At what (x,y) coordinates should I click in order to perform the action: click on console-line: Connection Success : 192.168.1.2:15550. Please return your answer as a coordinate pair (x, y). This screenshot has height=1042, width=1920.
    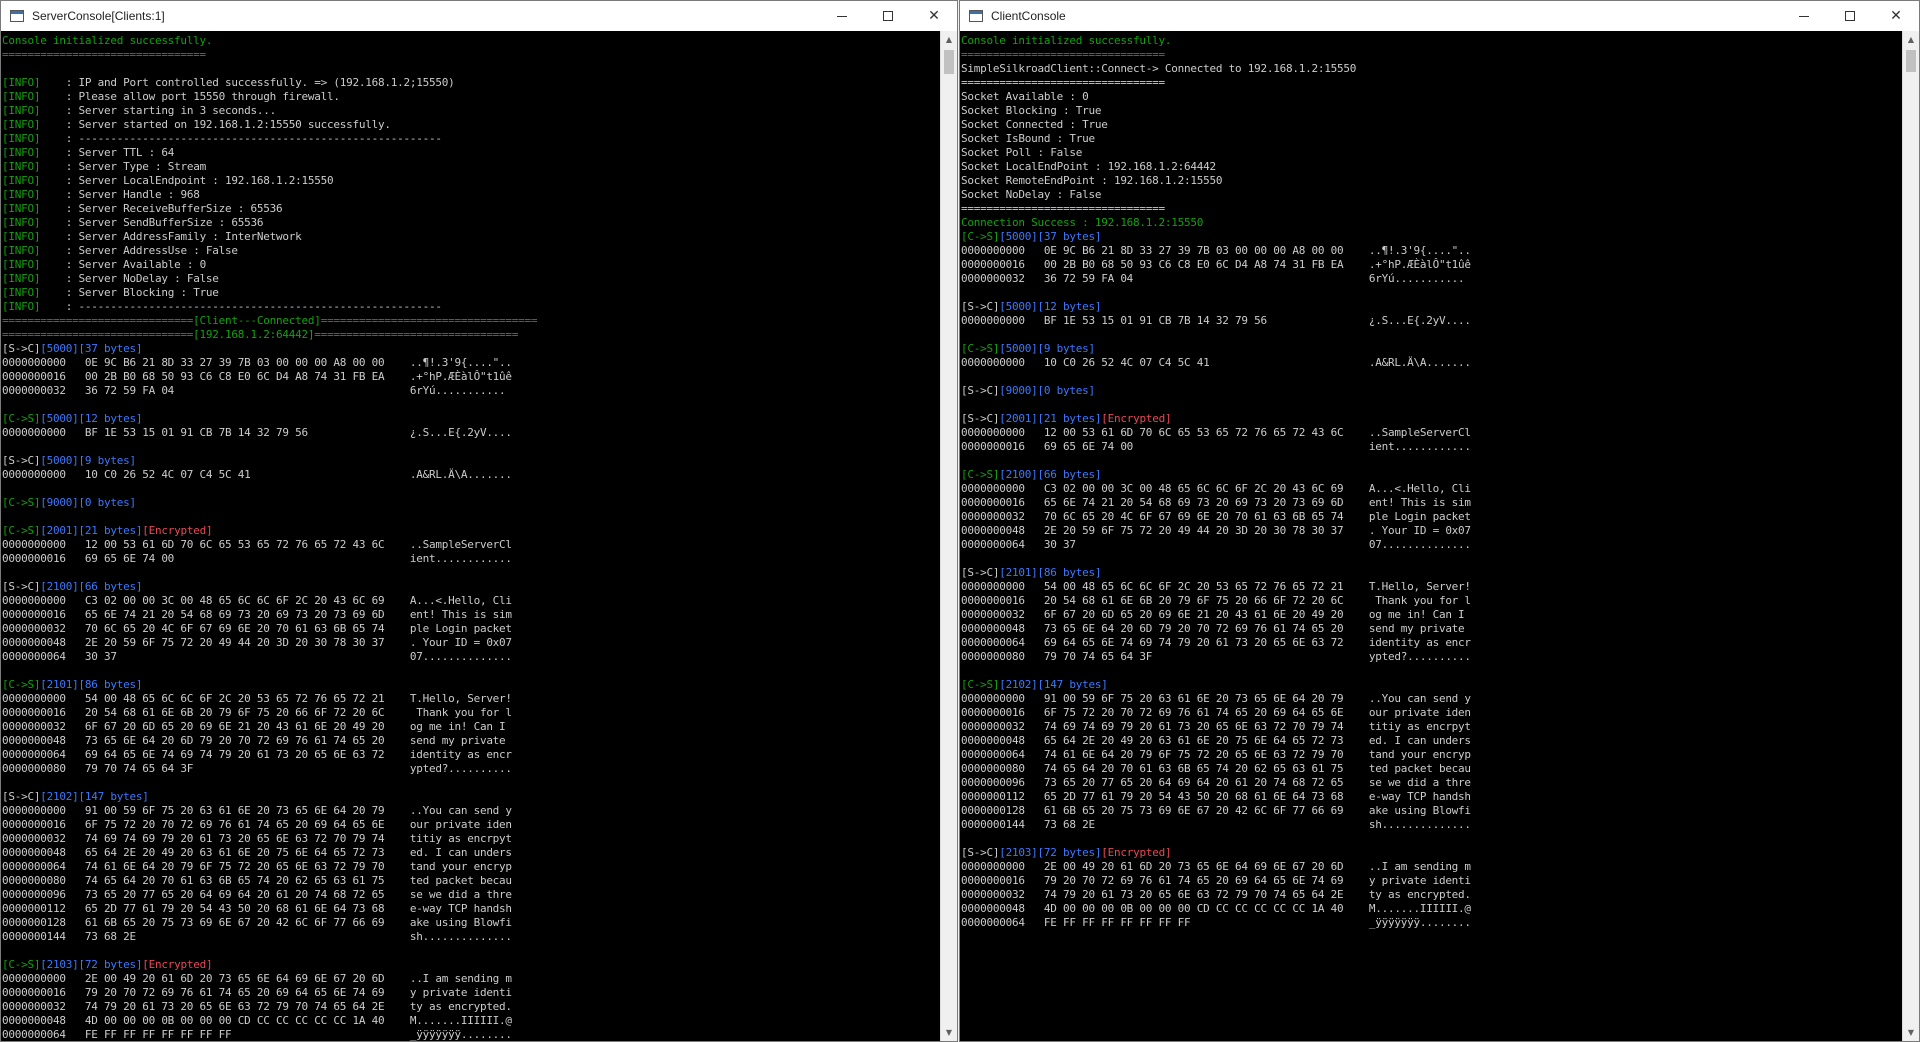
    Looking at the image, I should click on (1431, 223).